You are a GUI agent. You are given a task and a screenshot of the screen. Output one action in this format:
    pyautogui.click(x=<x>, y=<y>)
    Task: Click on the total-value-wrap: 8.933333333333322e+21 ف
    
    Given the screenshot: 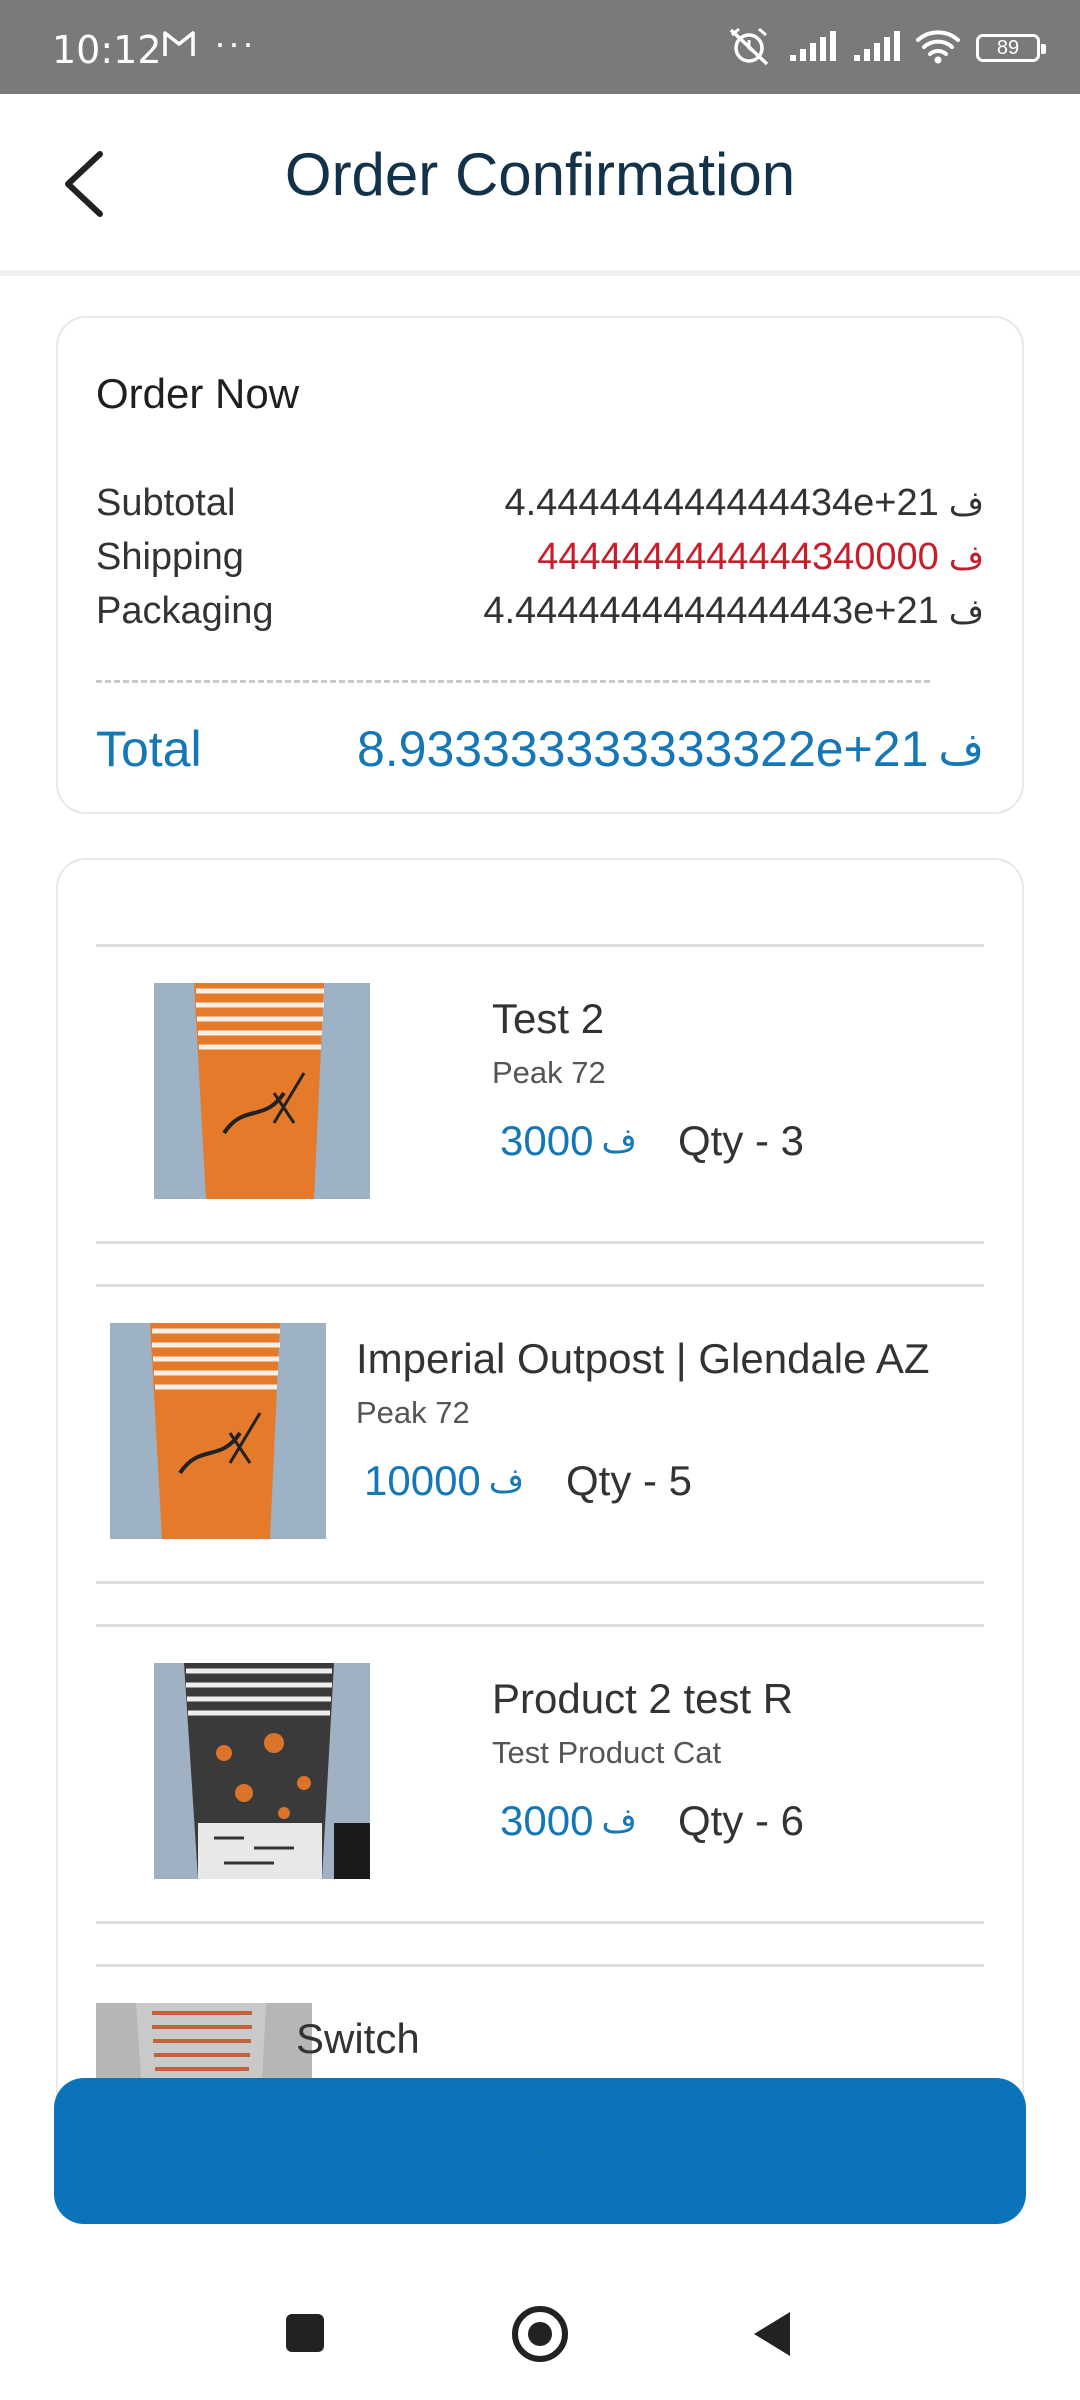 What is the action you would take?
    pyautogui.click(x=670, y=749)
    